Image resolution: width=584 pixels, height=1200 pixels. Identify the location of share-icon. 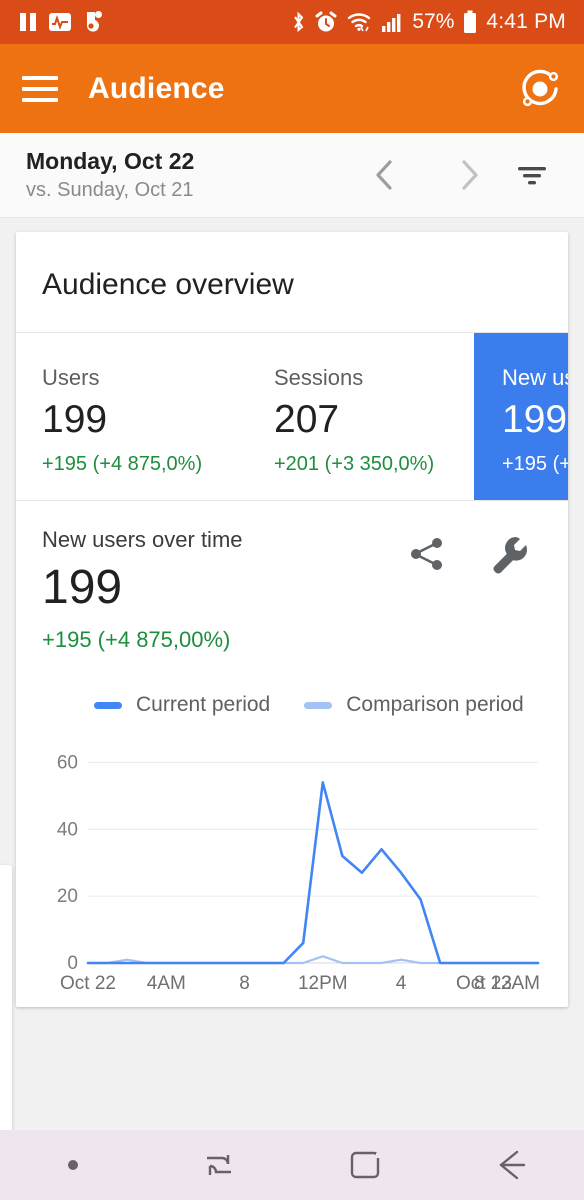
(427, 554).